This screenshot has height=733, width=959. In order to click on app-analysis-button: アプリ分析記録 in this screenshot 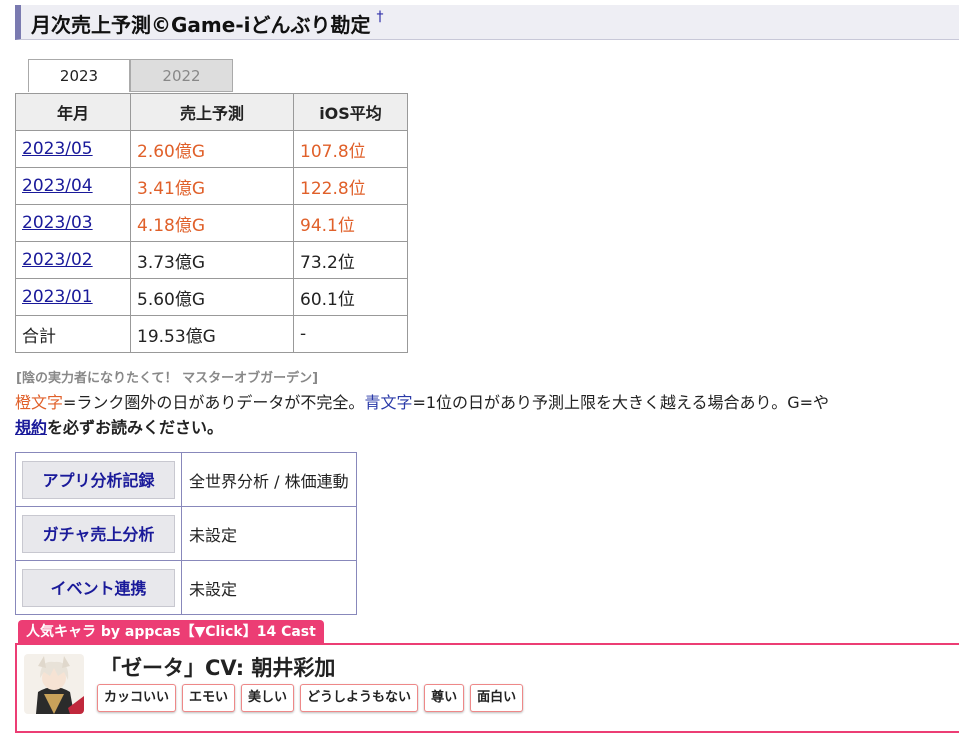, I will do `click(98, 479)`.